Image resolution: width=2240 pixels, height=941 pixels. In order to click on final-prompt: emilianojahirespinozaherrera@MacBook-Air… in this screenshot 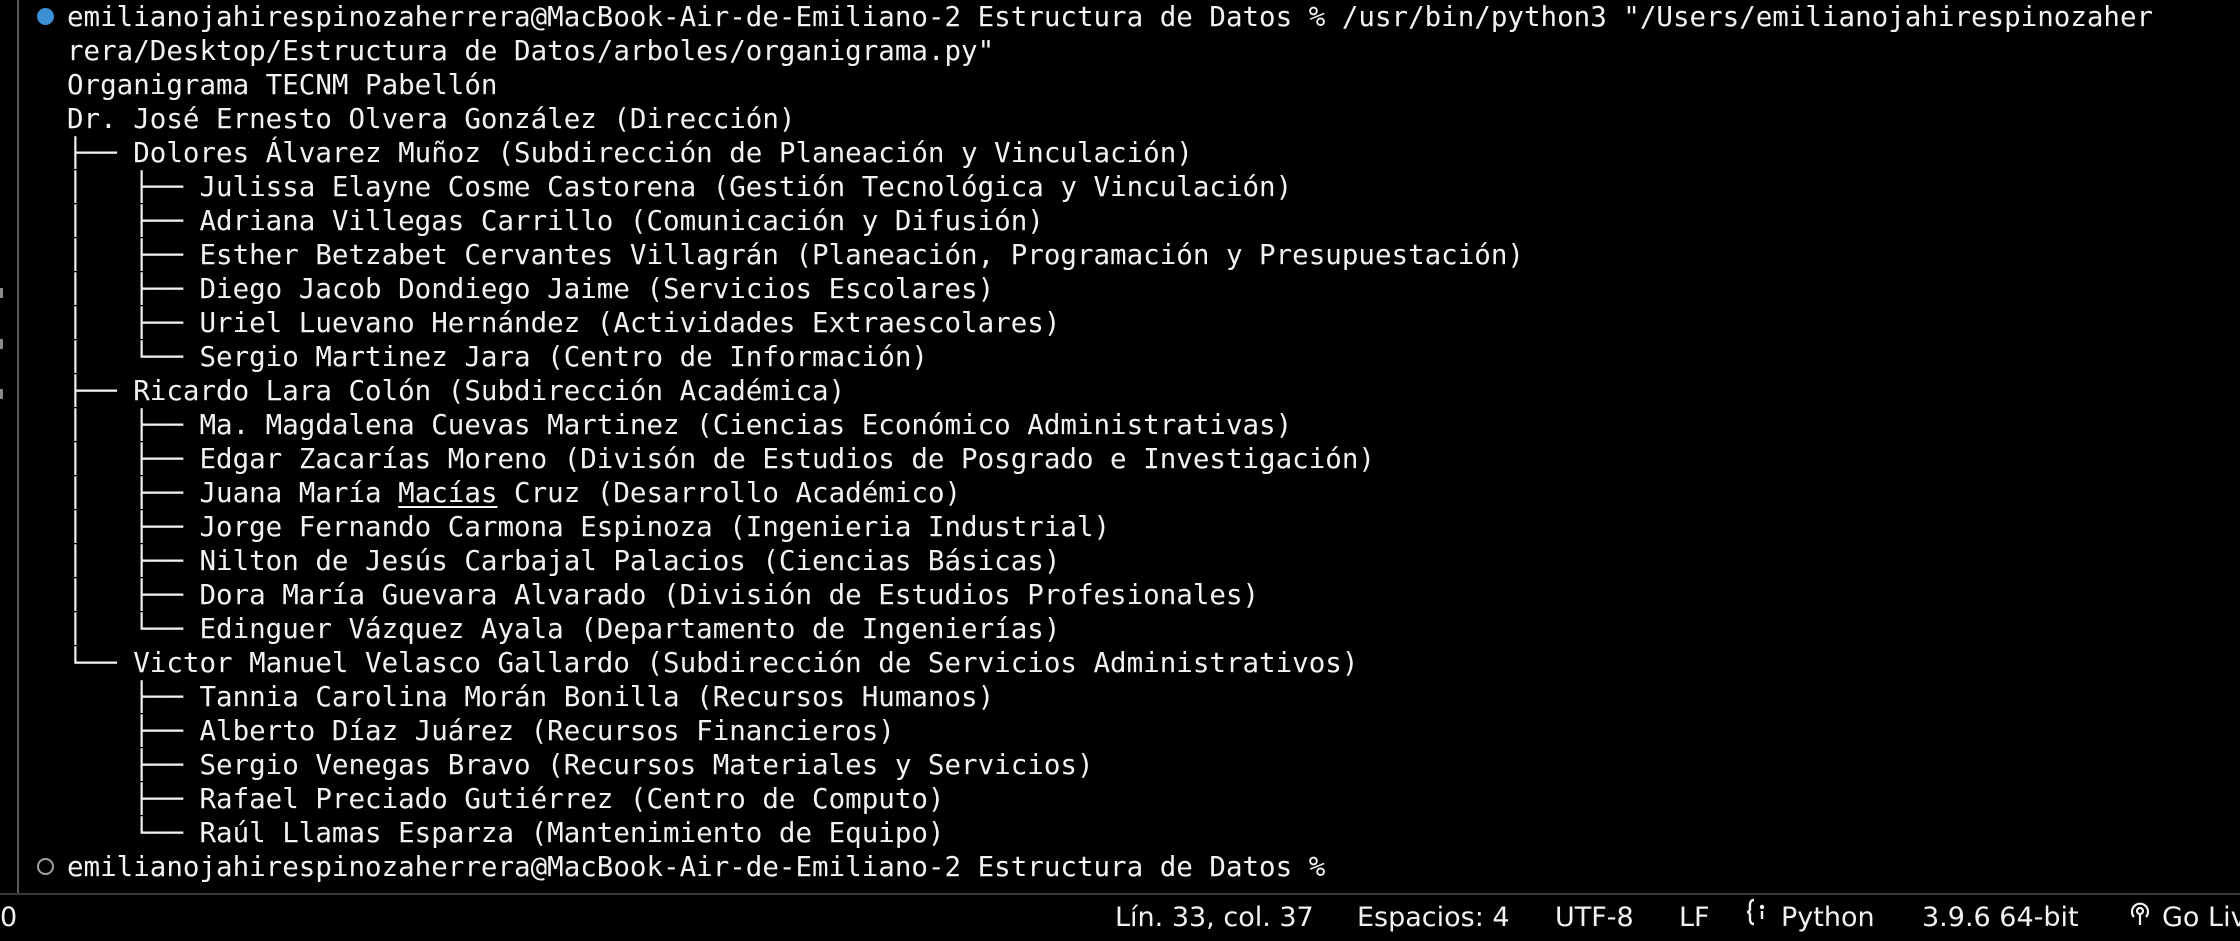, I will do `click(696, 867)`.